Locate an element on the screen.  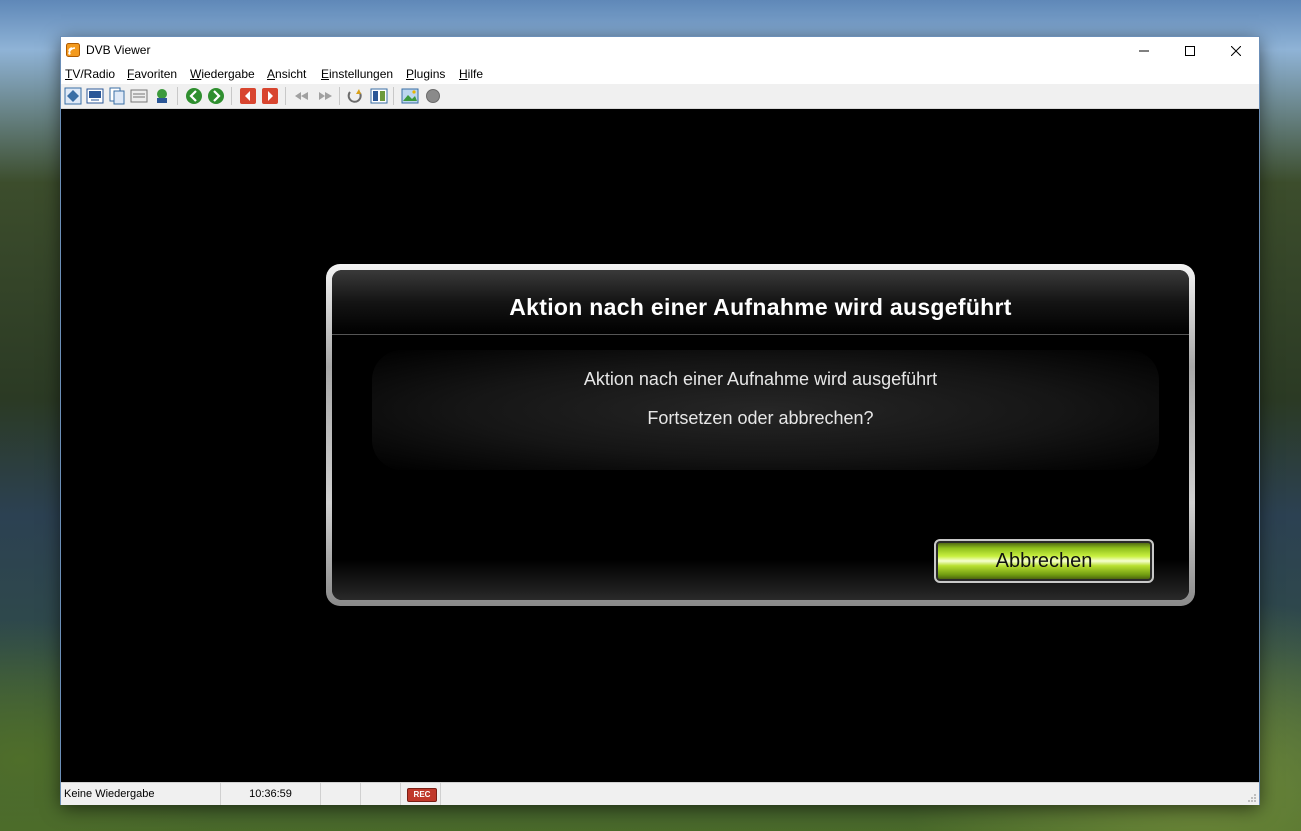
fast-forward-icon is located at coordinates (325, 96).